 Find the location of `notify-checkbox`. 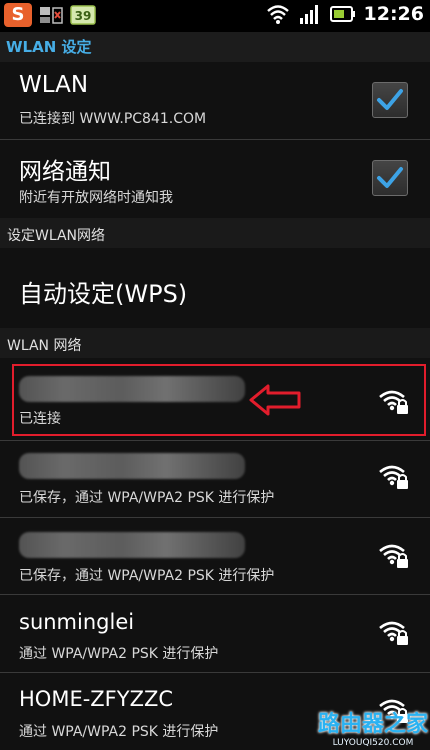

notify-checkbox is located at coordinates (390, 178).